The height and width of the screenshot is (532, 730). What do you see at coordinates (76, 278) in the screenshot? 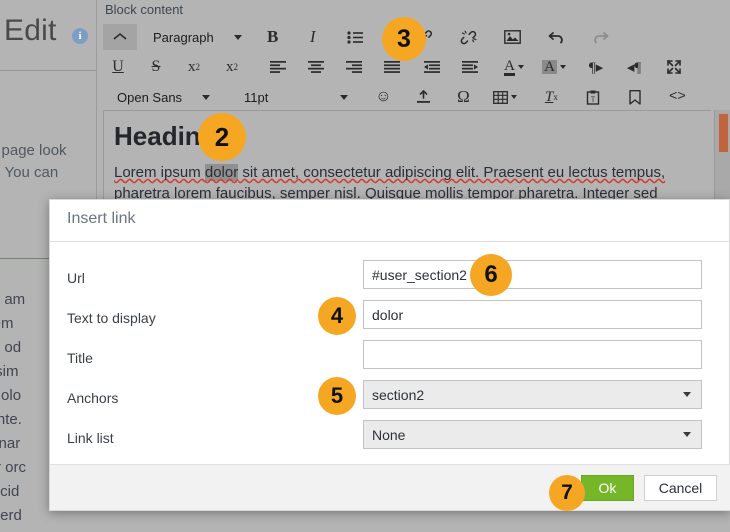
I see `url-label: Url` at bounding box center [76, 278].